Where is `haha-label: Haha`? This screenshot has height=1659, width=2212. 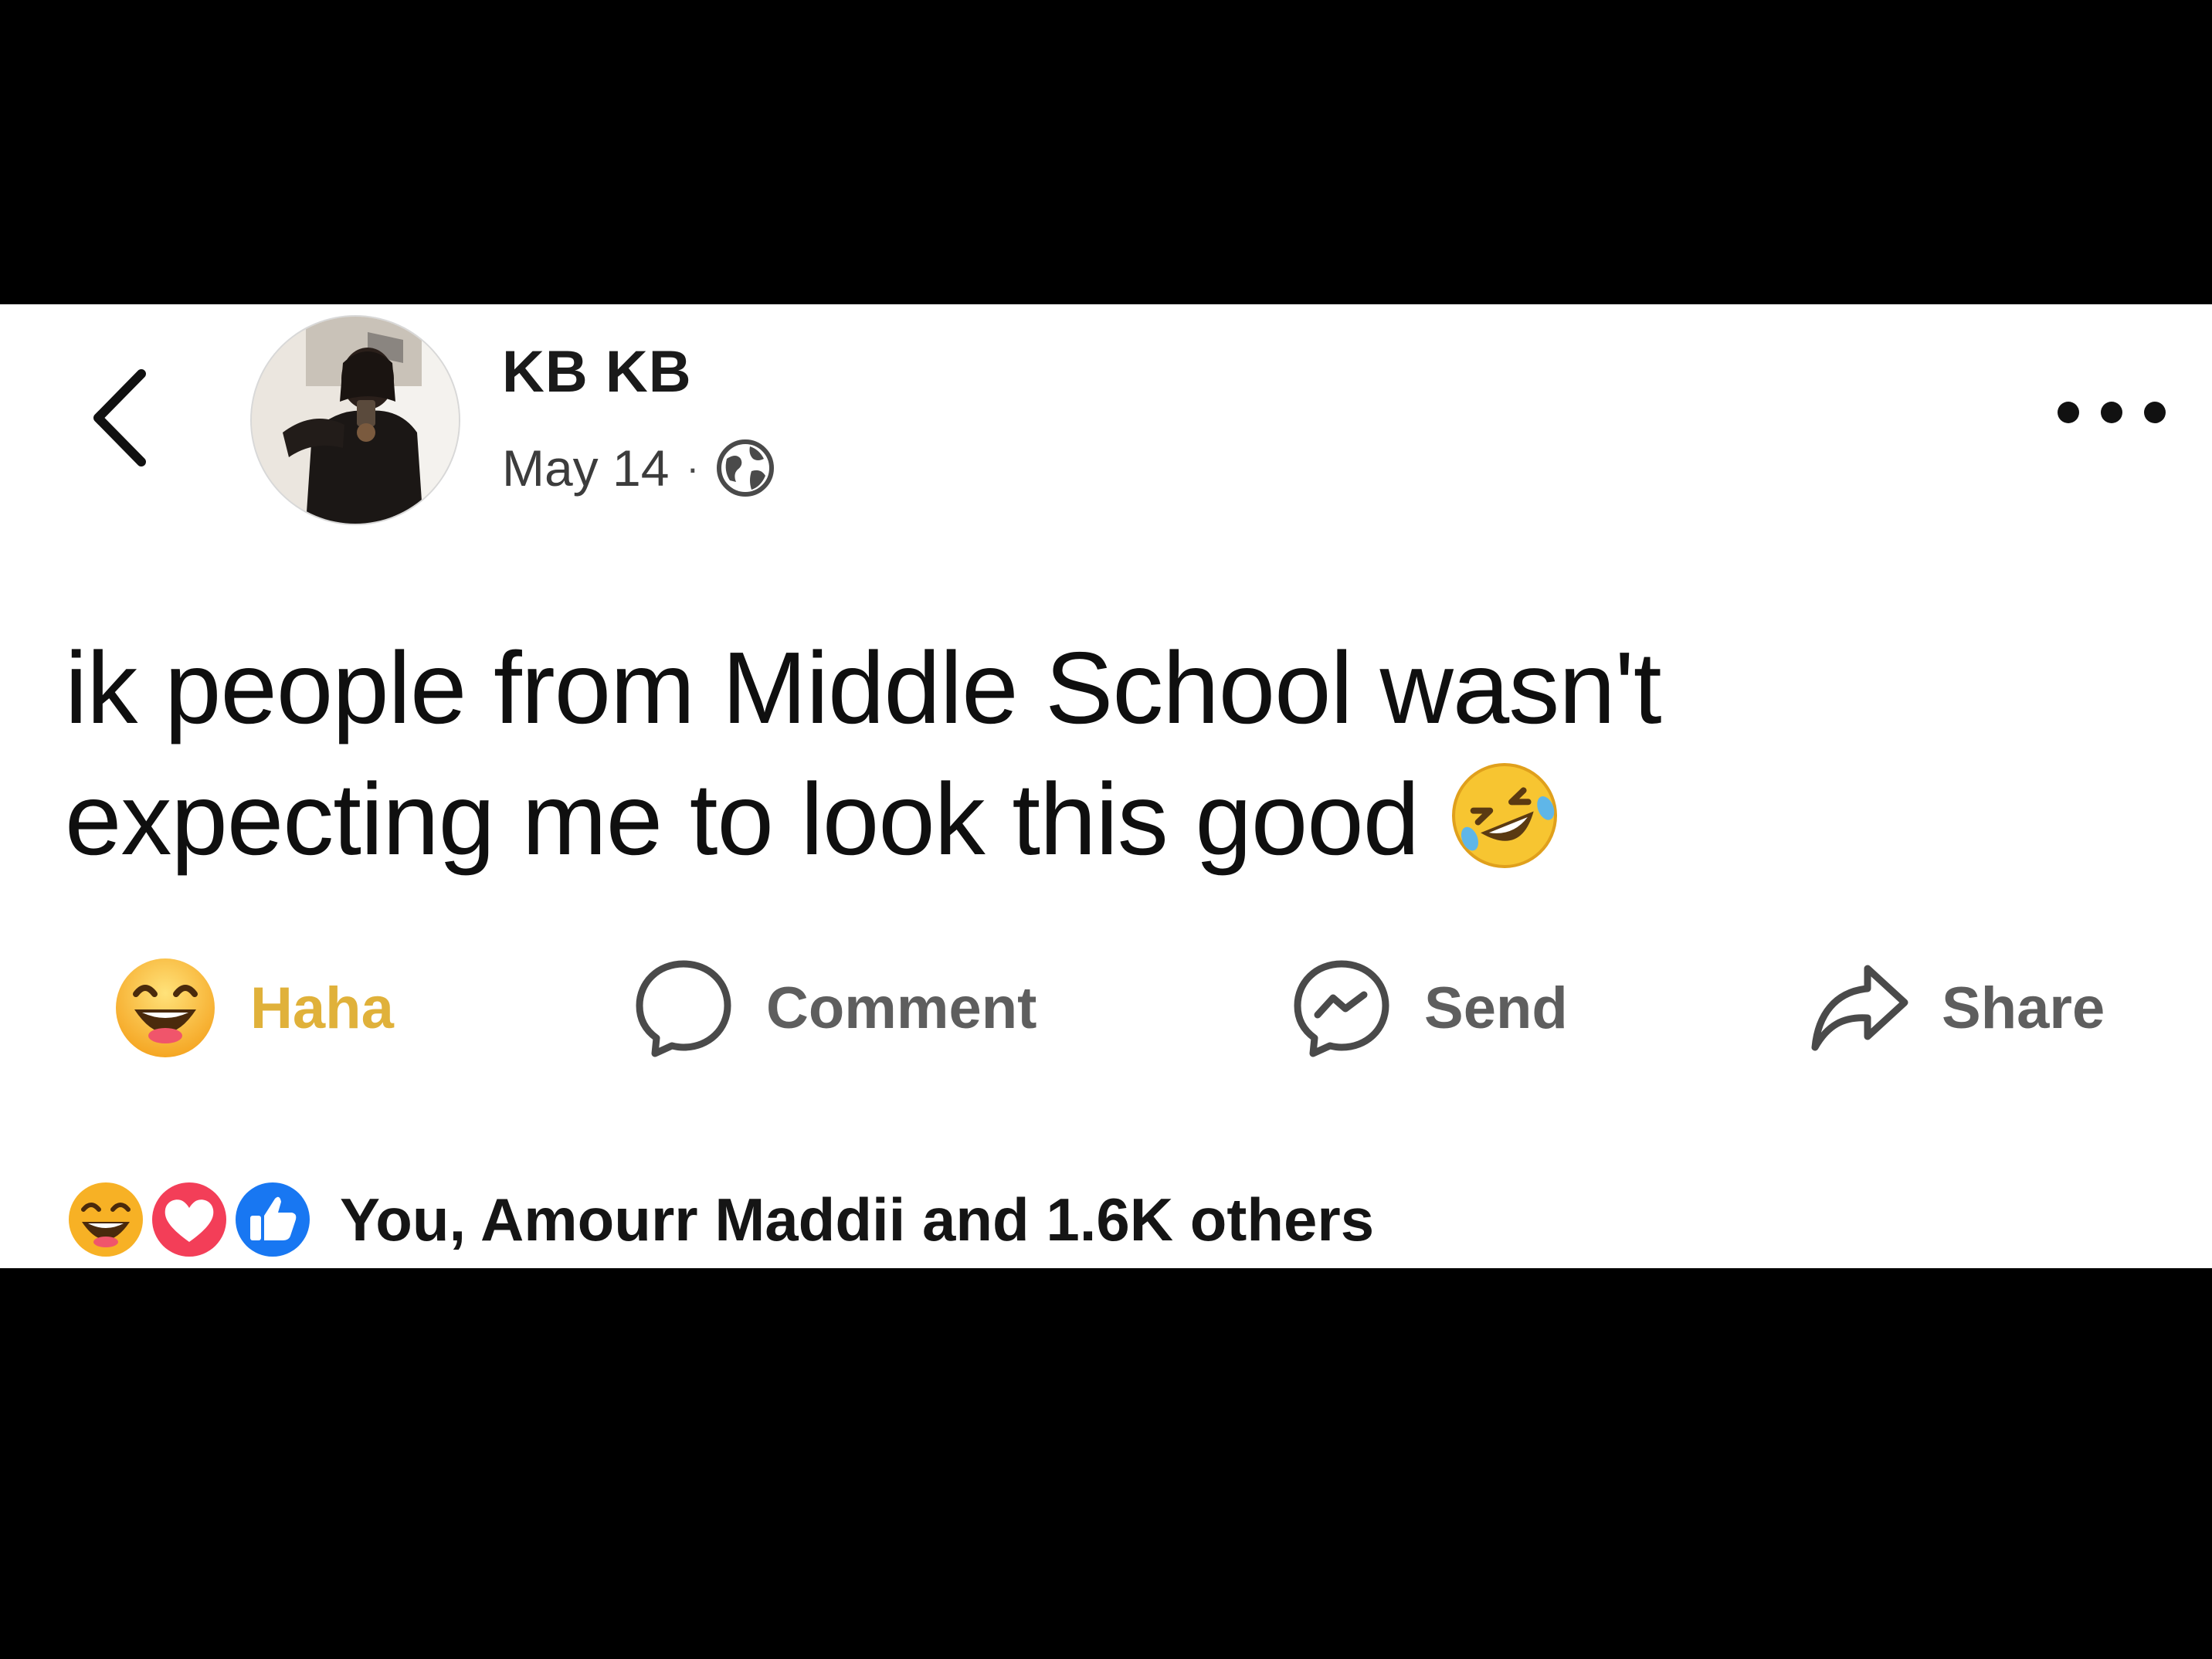 haha-label: Haha is located at coordinates (322, 1008).